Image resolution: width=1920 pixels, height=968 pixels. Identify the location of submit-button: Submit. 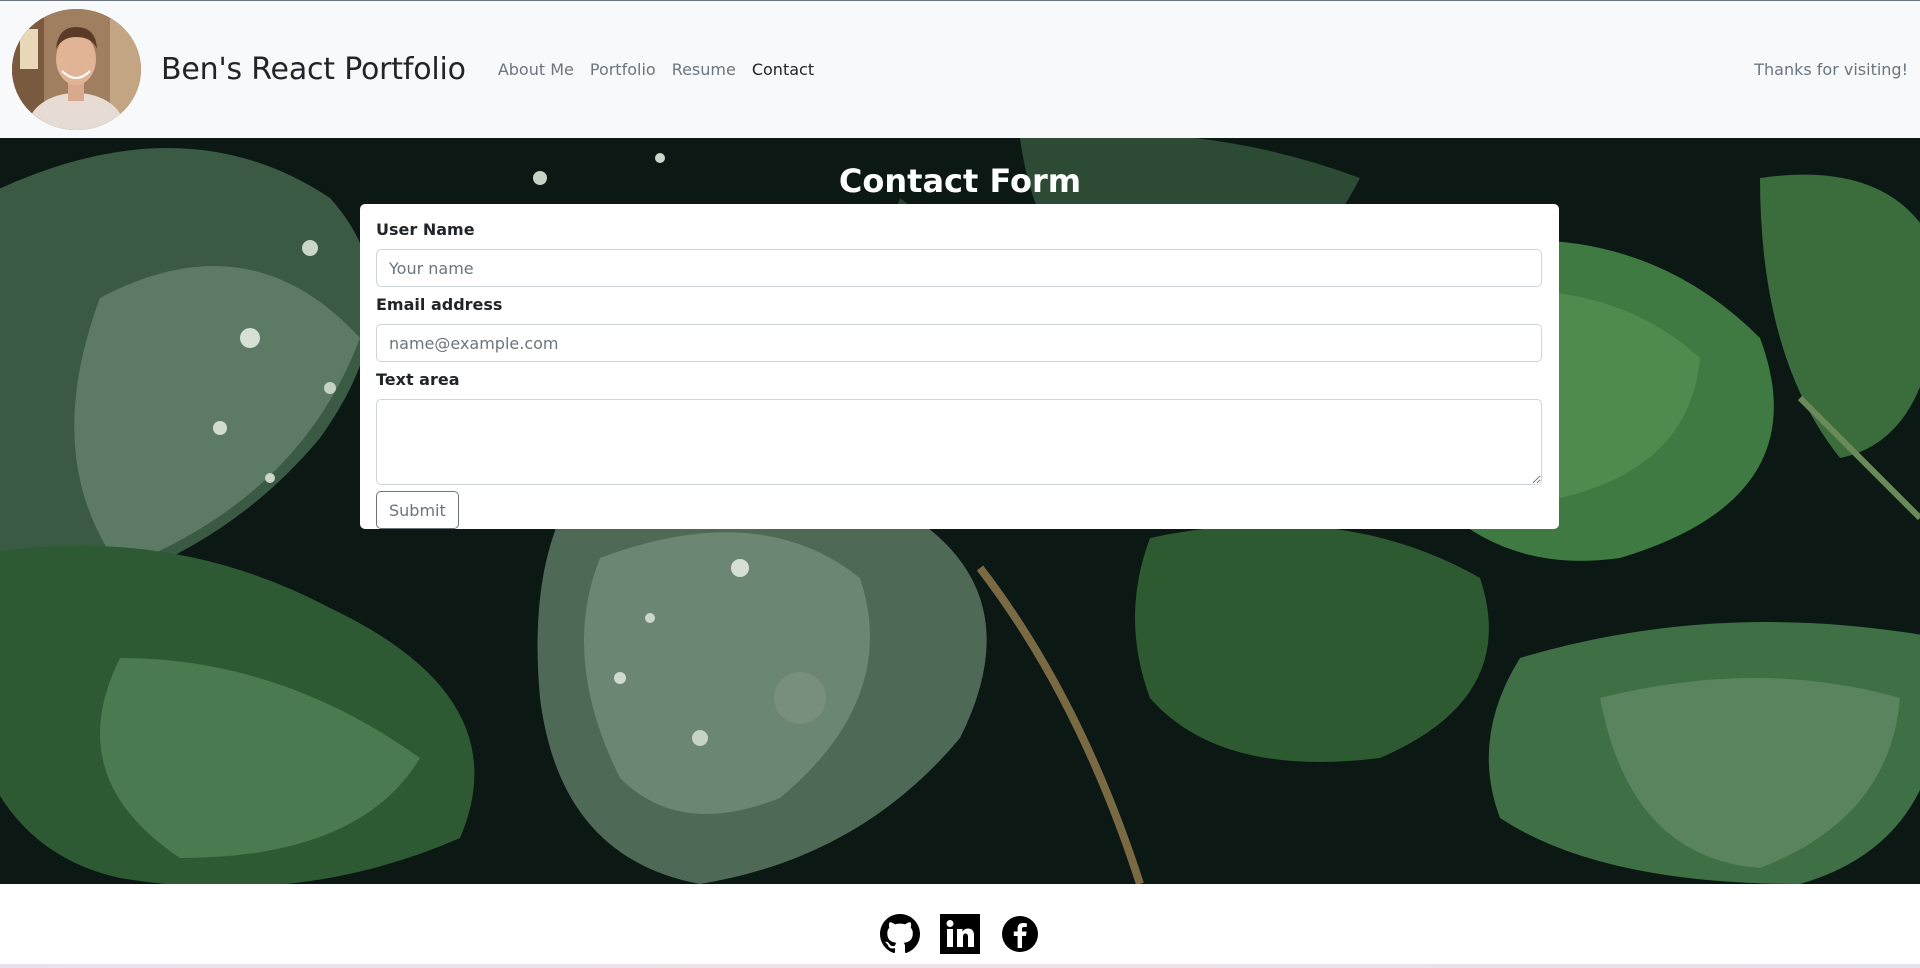
(417, 510).